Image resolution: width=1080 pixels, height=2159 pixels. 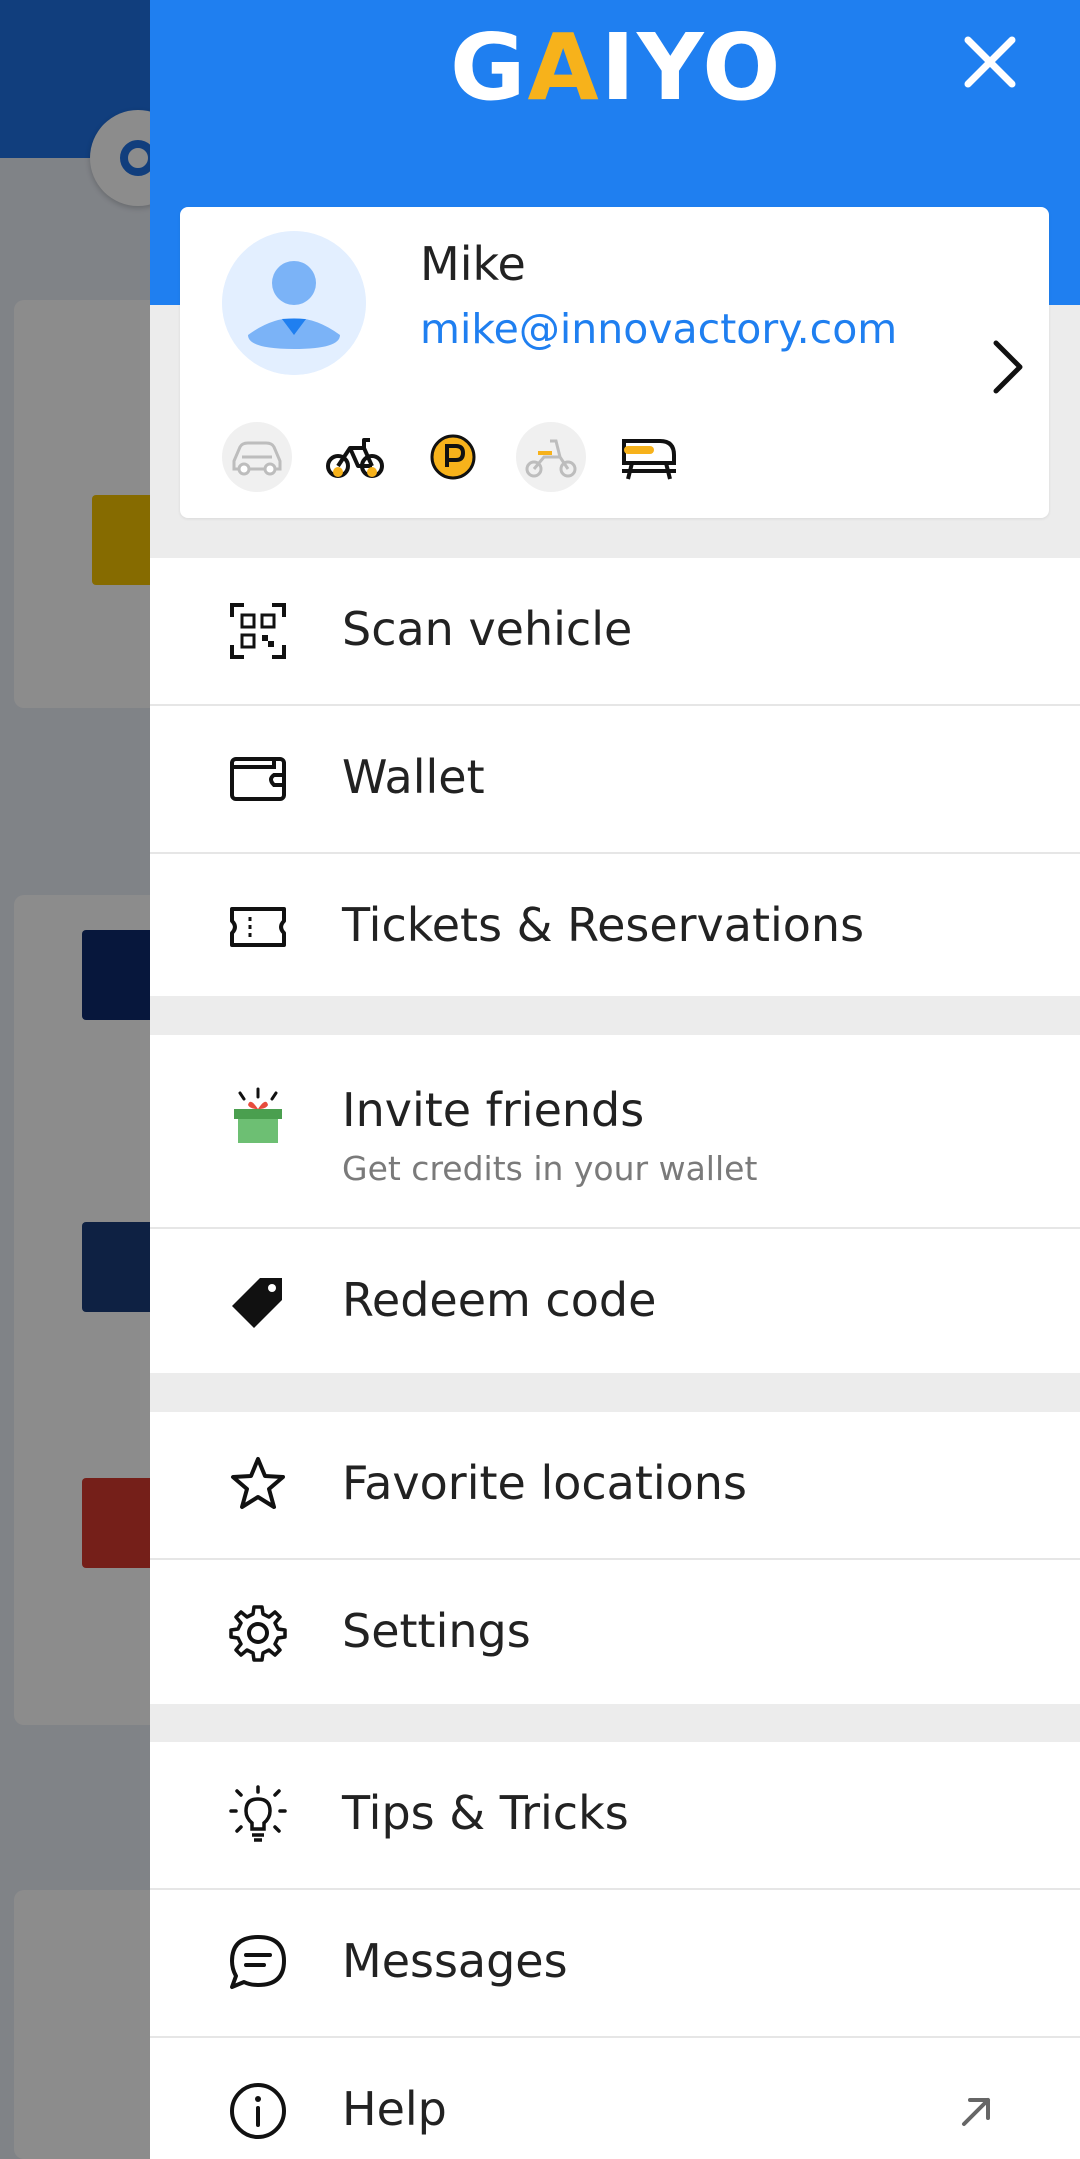 What do you see at coordinates (493, 1110) in the screenshot?
I see `menu-item-label: Invite friends` at bounding box center [493, 1110].